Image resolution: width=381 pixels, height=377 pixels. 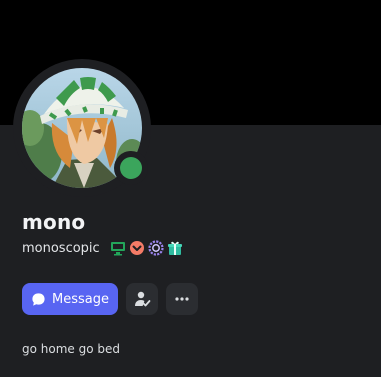 I want to click on more-options-icon, so click(x=182, y=299).